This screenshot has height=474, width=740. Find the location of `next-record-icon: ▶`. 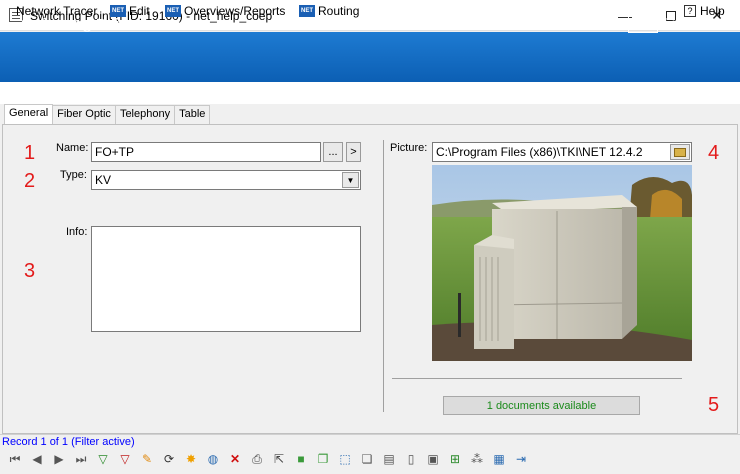

next-record-icon: ▶ is located at coordinates (59, 459).